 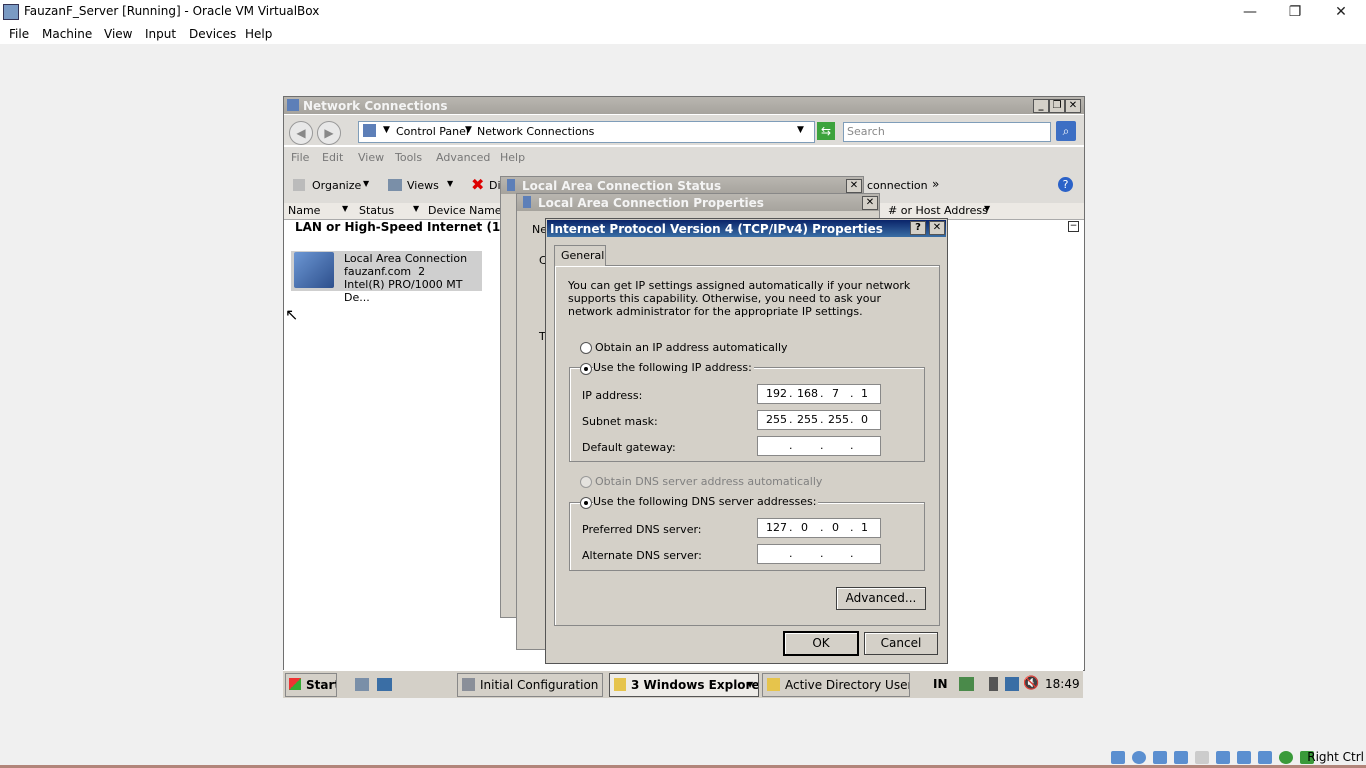 What do you see at coordinates (336, 185) in the screenshot?
I see `organize-button: Organize` at bounding box center [336, 185].